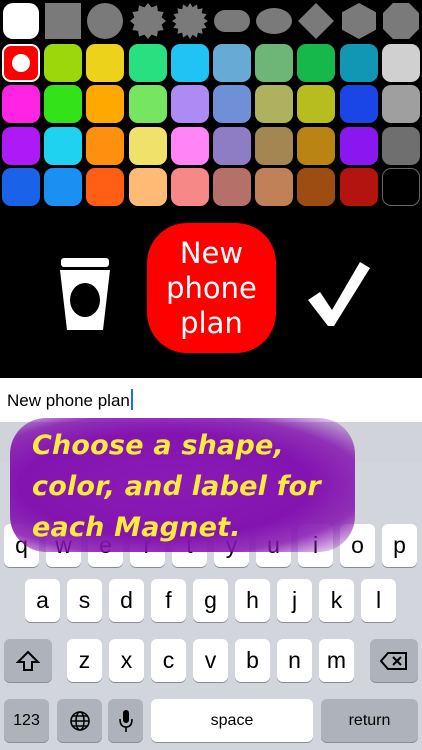  Describe the element at coordinates (63, 21) in the screenshot. I see `shape-option-square` at that location.